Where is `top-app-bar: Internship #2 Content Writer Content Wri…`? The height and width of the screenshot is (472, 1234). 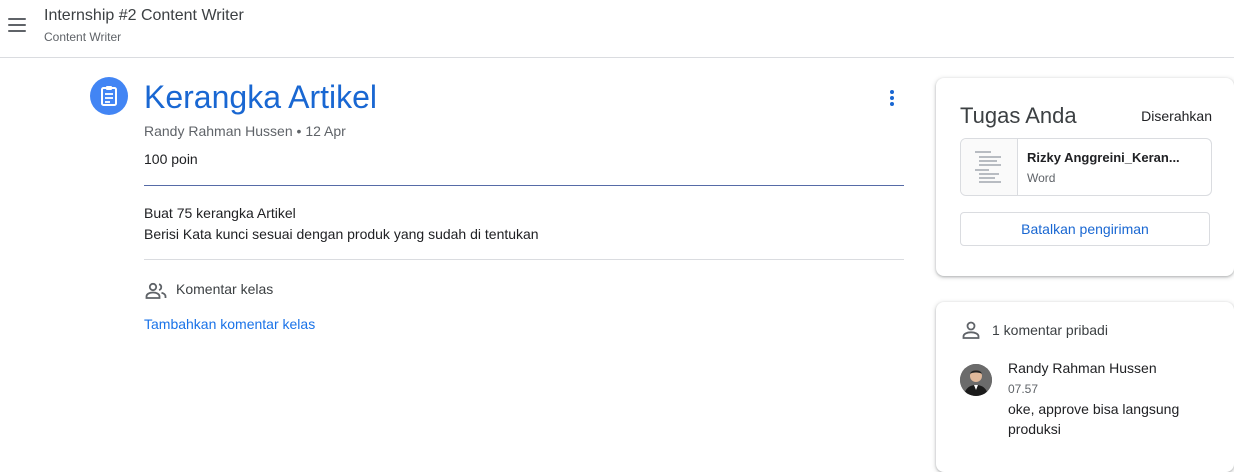
top-app-bar: Internship #2 Content Writer Content Wri… is located at coordinates (617, 29).